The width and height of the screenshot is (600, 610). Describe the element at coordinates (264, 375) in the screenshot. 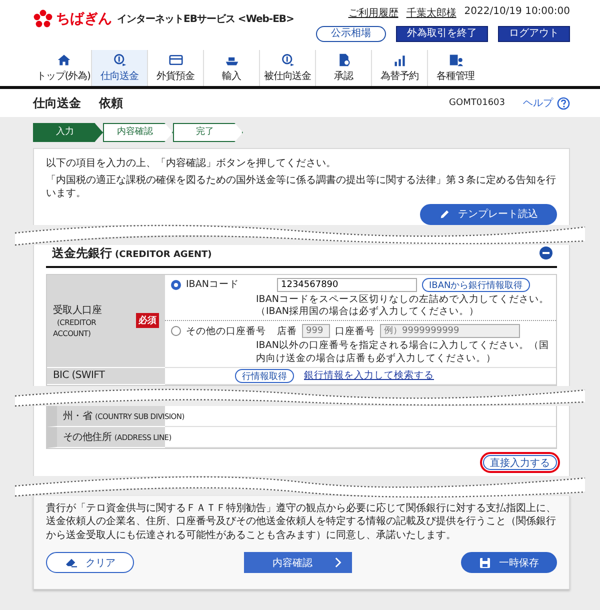

I see `fetch-bank-info-button: 行情報取得` at that location.